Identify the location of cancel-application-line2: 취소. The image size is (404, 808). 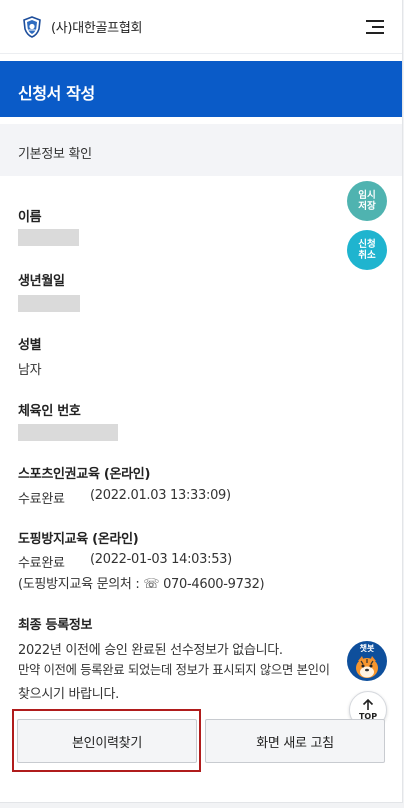
(367, 255).